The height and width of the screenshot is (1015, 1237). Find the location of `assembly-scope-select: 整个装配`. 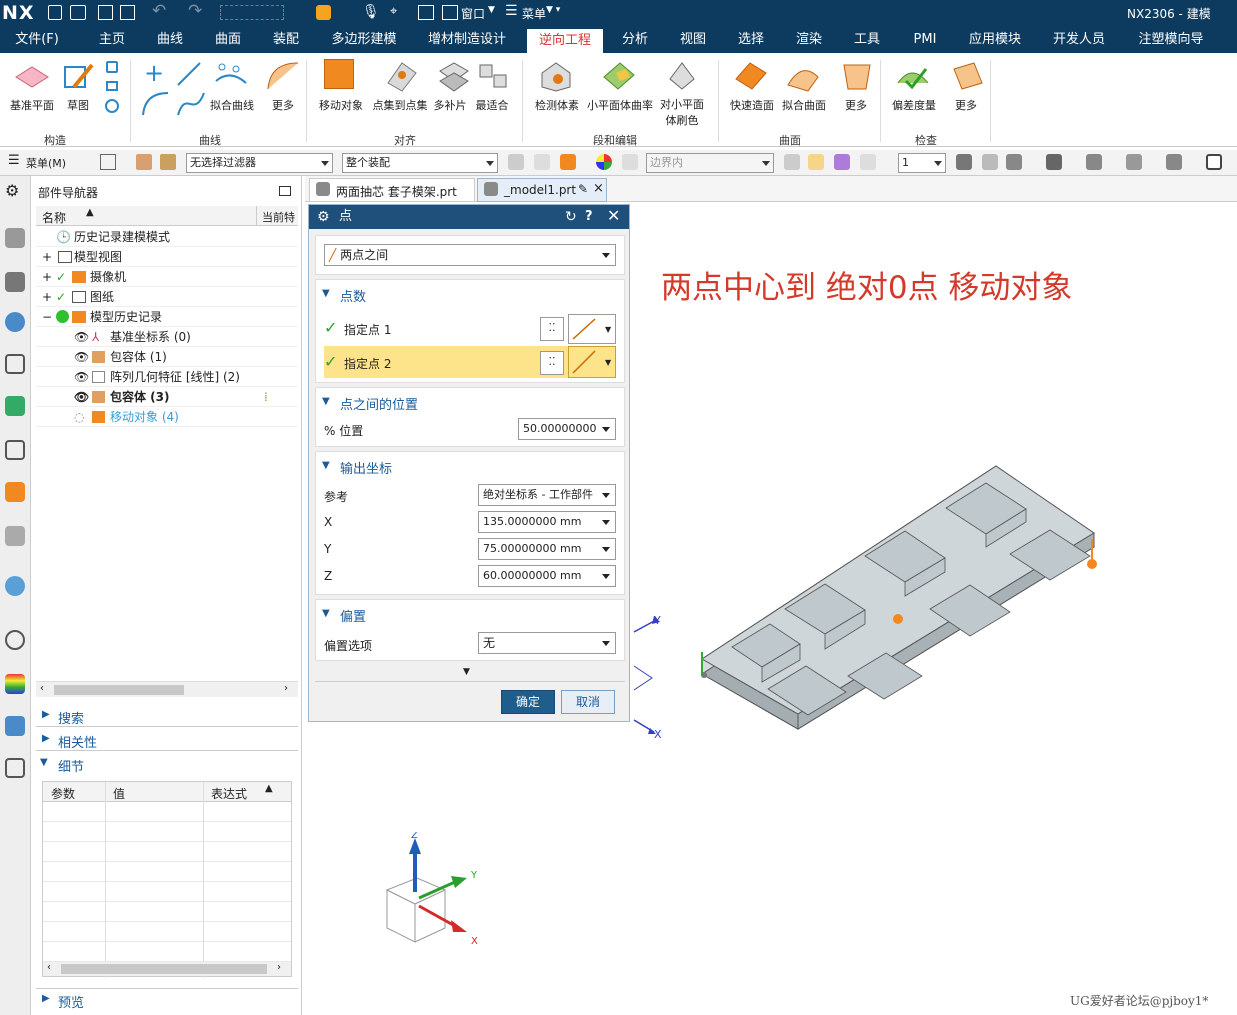

assembly-scope-select: 整个装配 is located at coordinates (420, 163).